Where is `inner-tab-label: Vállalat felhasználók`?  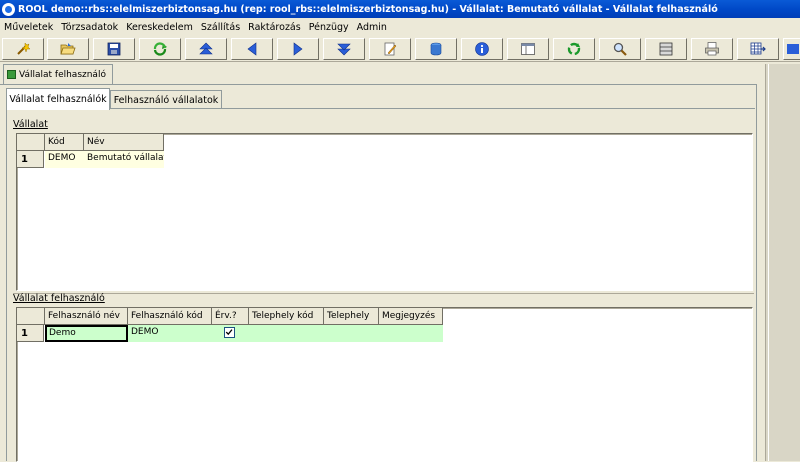
inner-tab-label: Vállalat felhasználók is located at coordinates (58, 99).